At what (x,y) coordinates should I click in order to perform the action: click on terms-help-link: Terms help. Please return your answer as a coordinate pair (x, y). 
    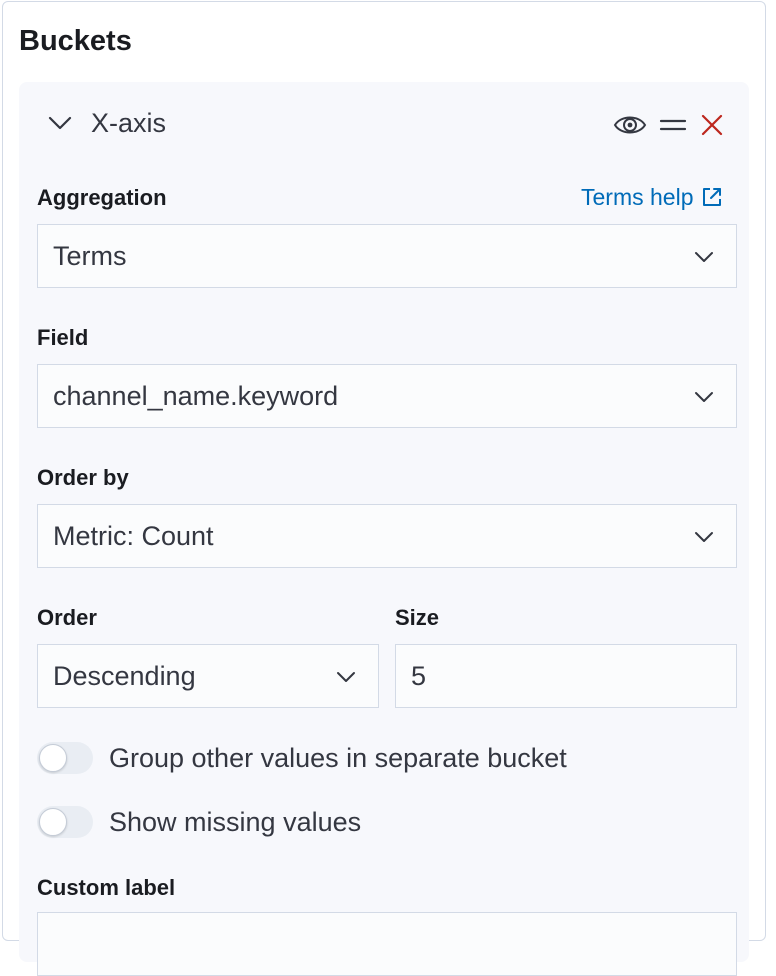
    Looking at the image, I should click on (652, 197).